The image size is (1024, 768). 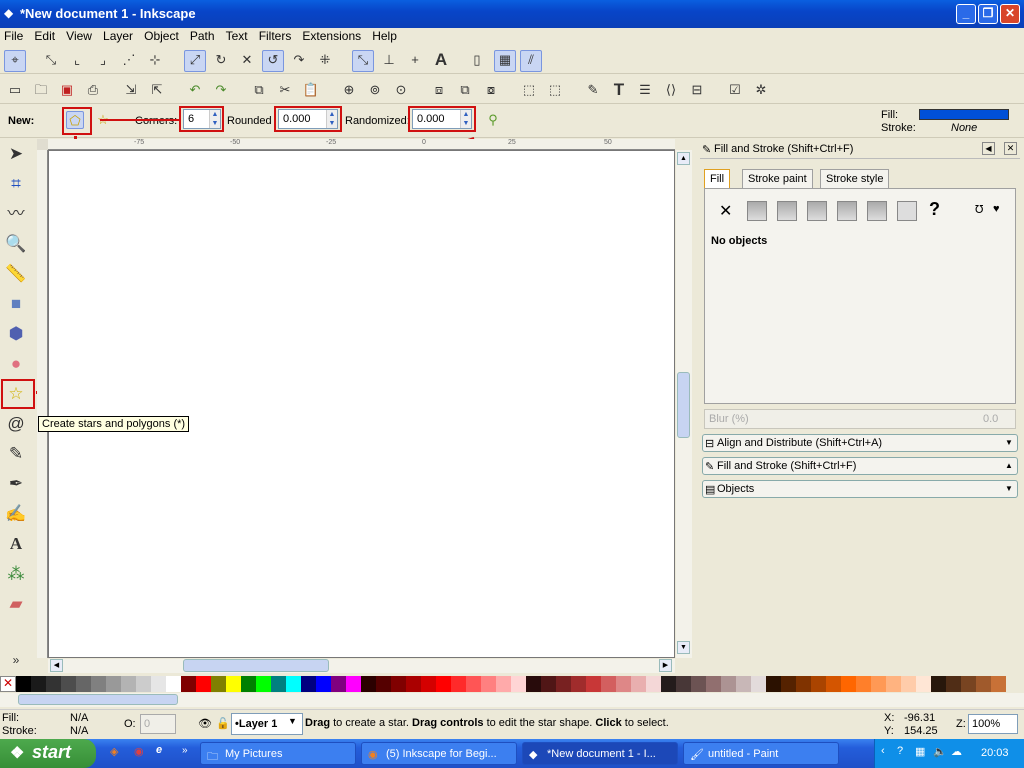 I want to click on dock-objects: ▤ Objects ▼, so click(x=860, y=489).